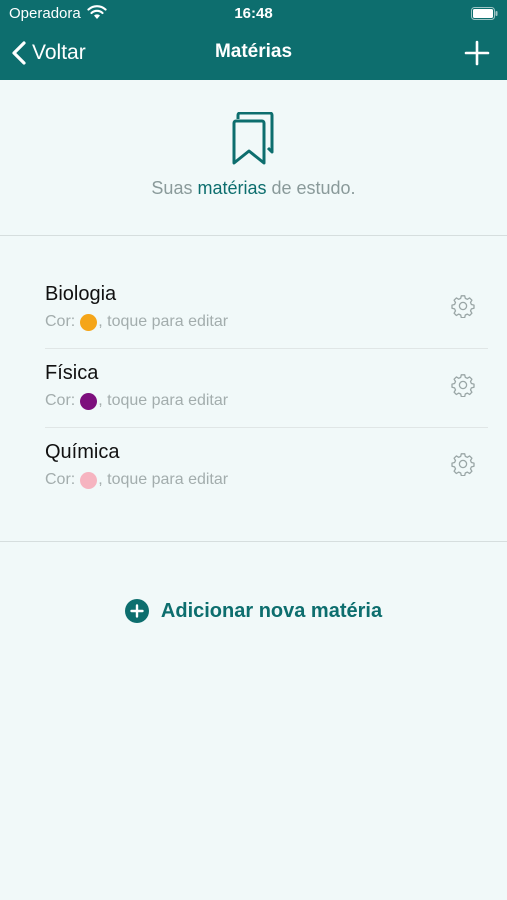 The image size is (507, 900). I want to click on subject-item-biologia: Biologia Cor: , toque para editar, so click(266, 309).